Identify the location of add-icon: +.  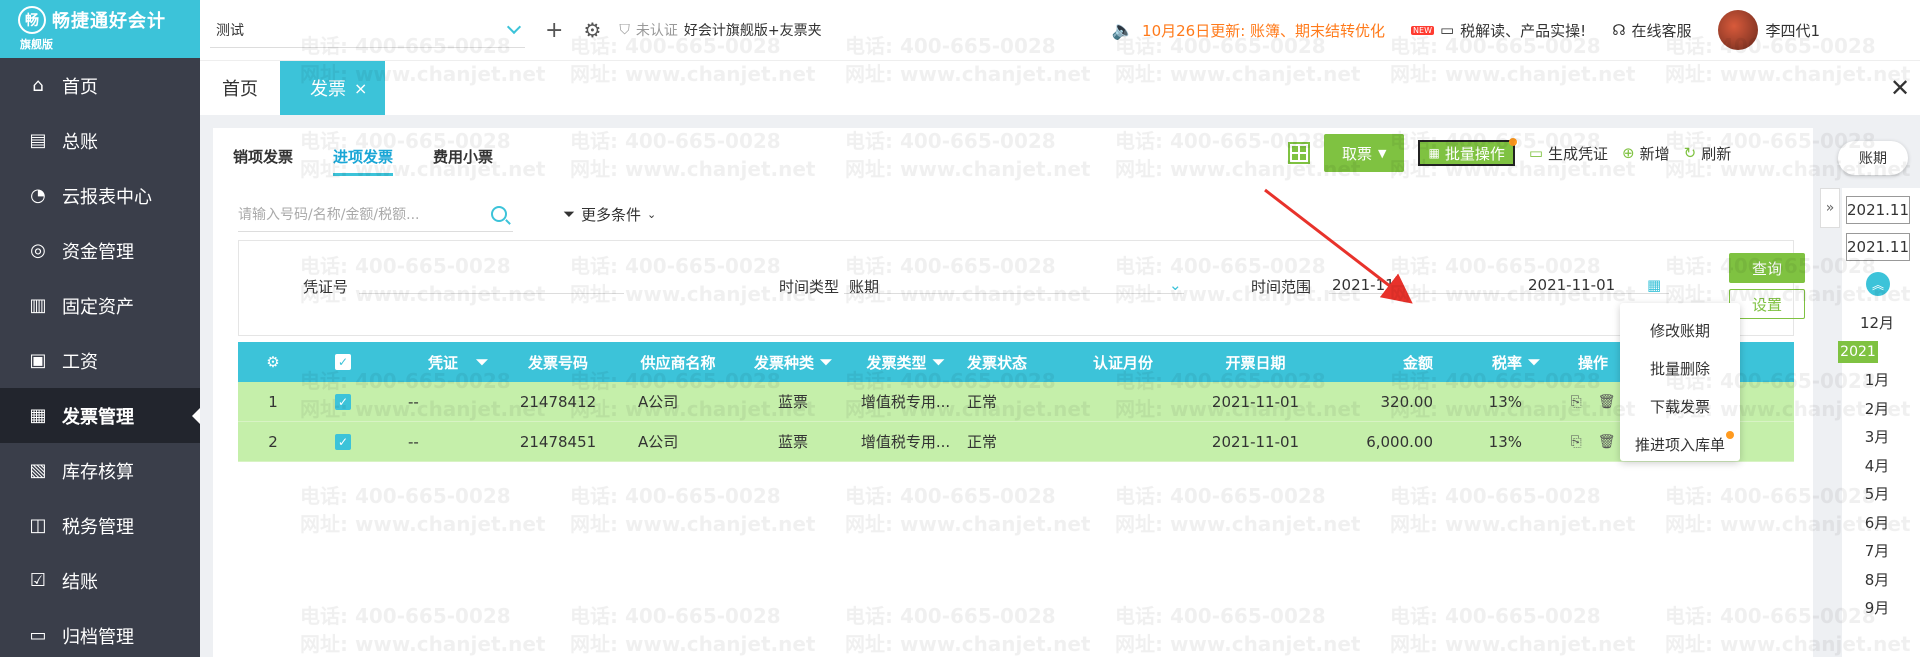
(554, 30).